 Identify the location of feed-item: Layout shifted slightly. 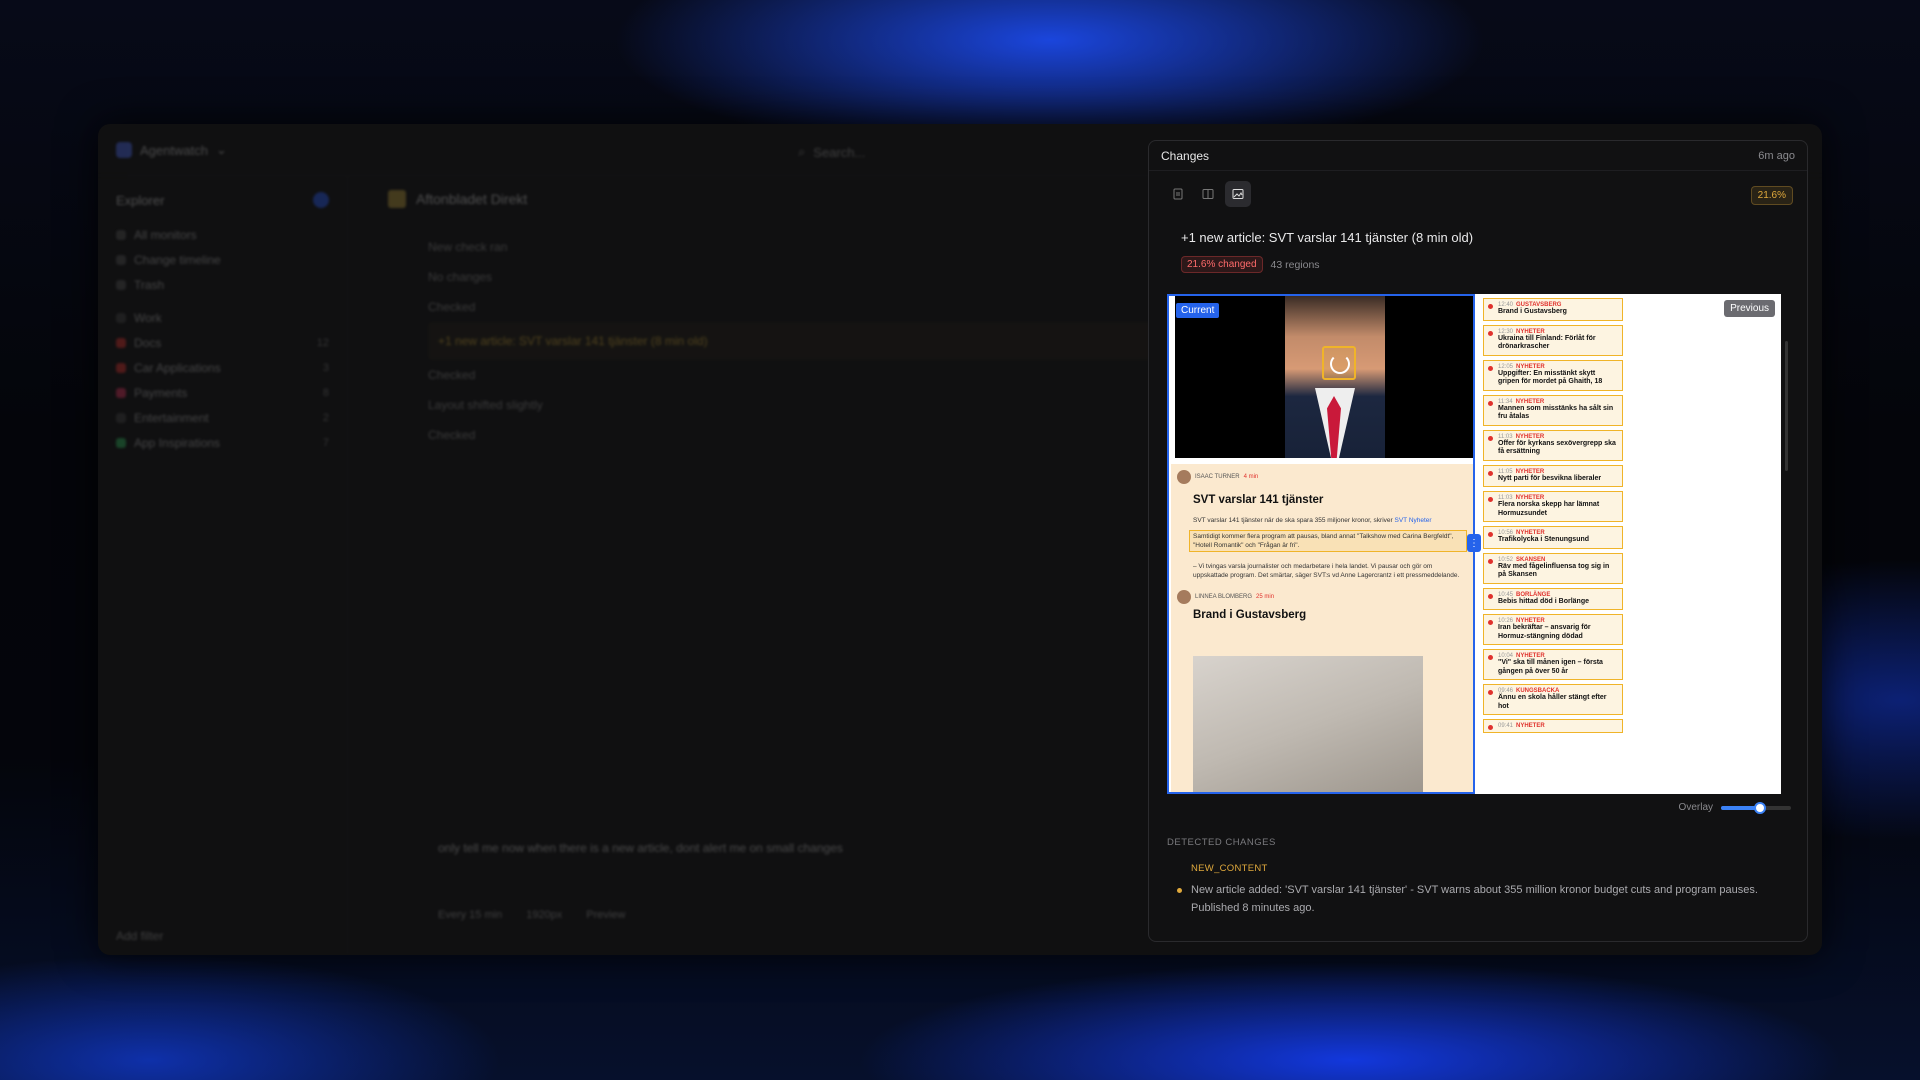
(818, 405).